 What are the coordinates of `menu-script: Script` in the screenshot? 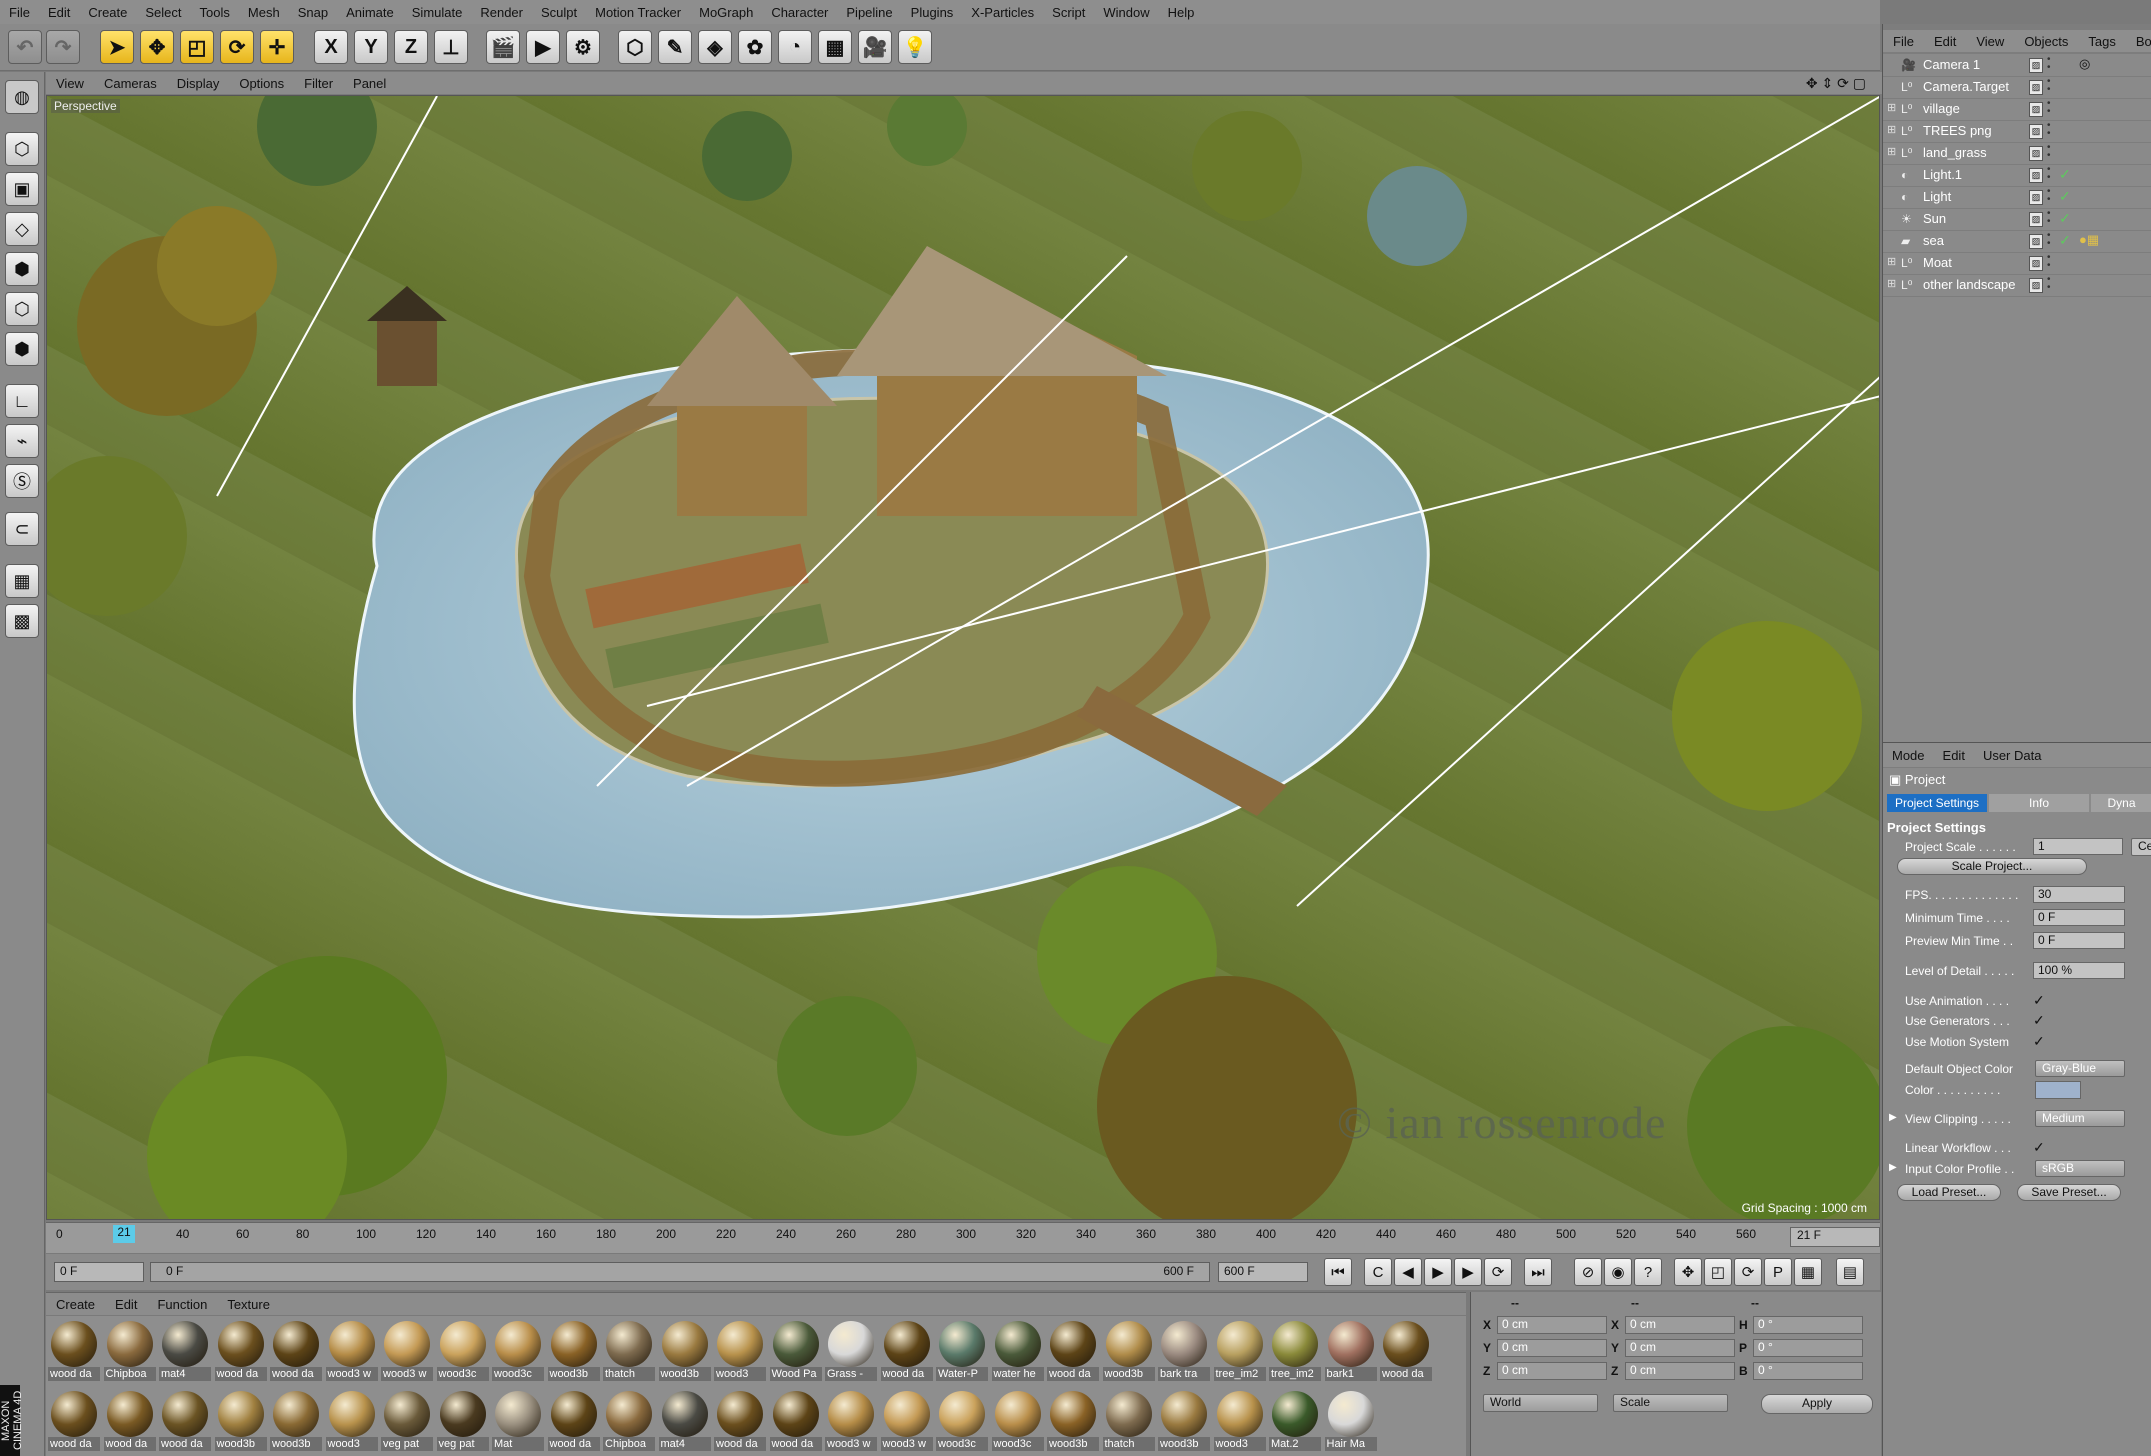 It's located at (1068, 12).